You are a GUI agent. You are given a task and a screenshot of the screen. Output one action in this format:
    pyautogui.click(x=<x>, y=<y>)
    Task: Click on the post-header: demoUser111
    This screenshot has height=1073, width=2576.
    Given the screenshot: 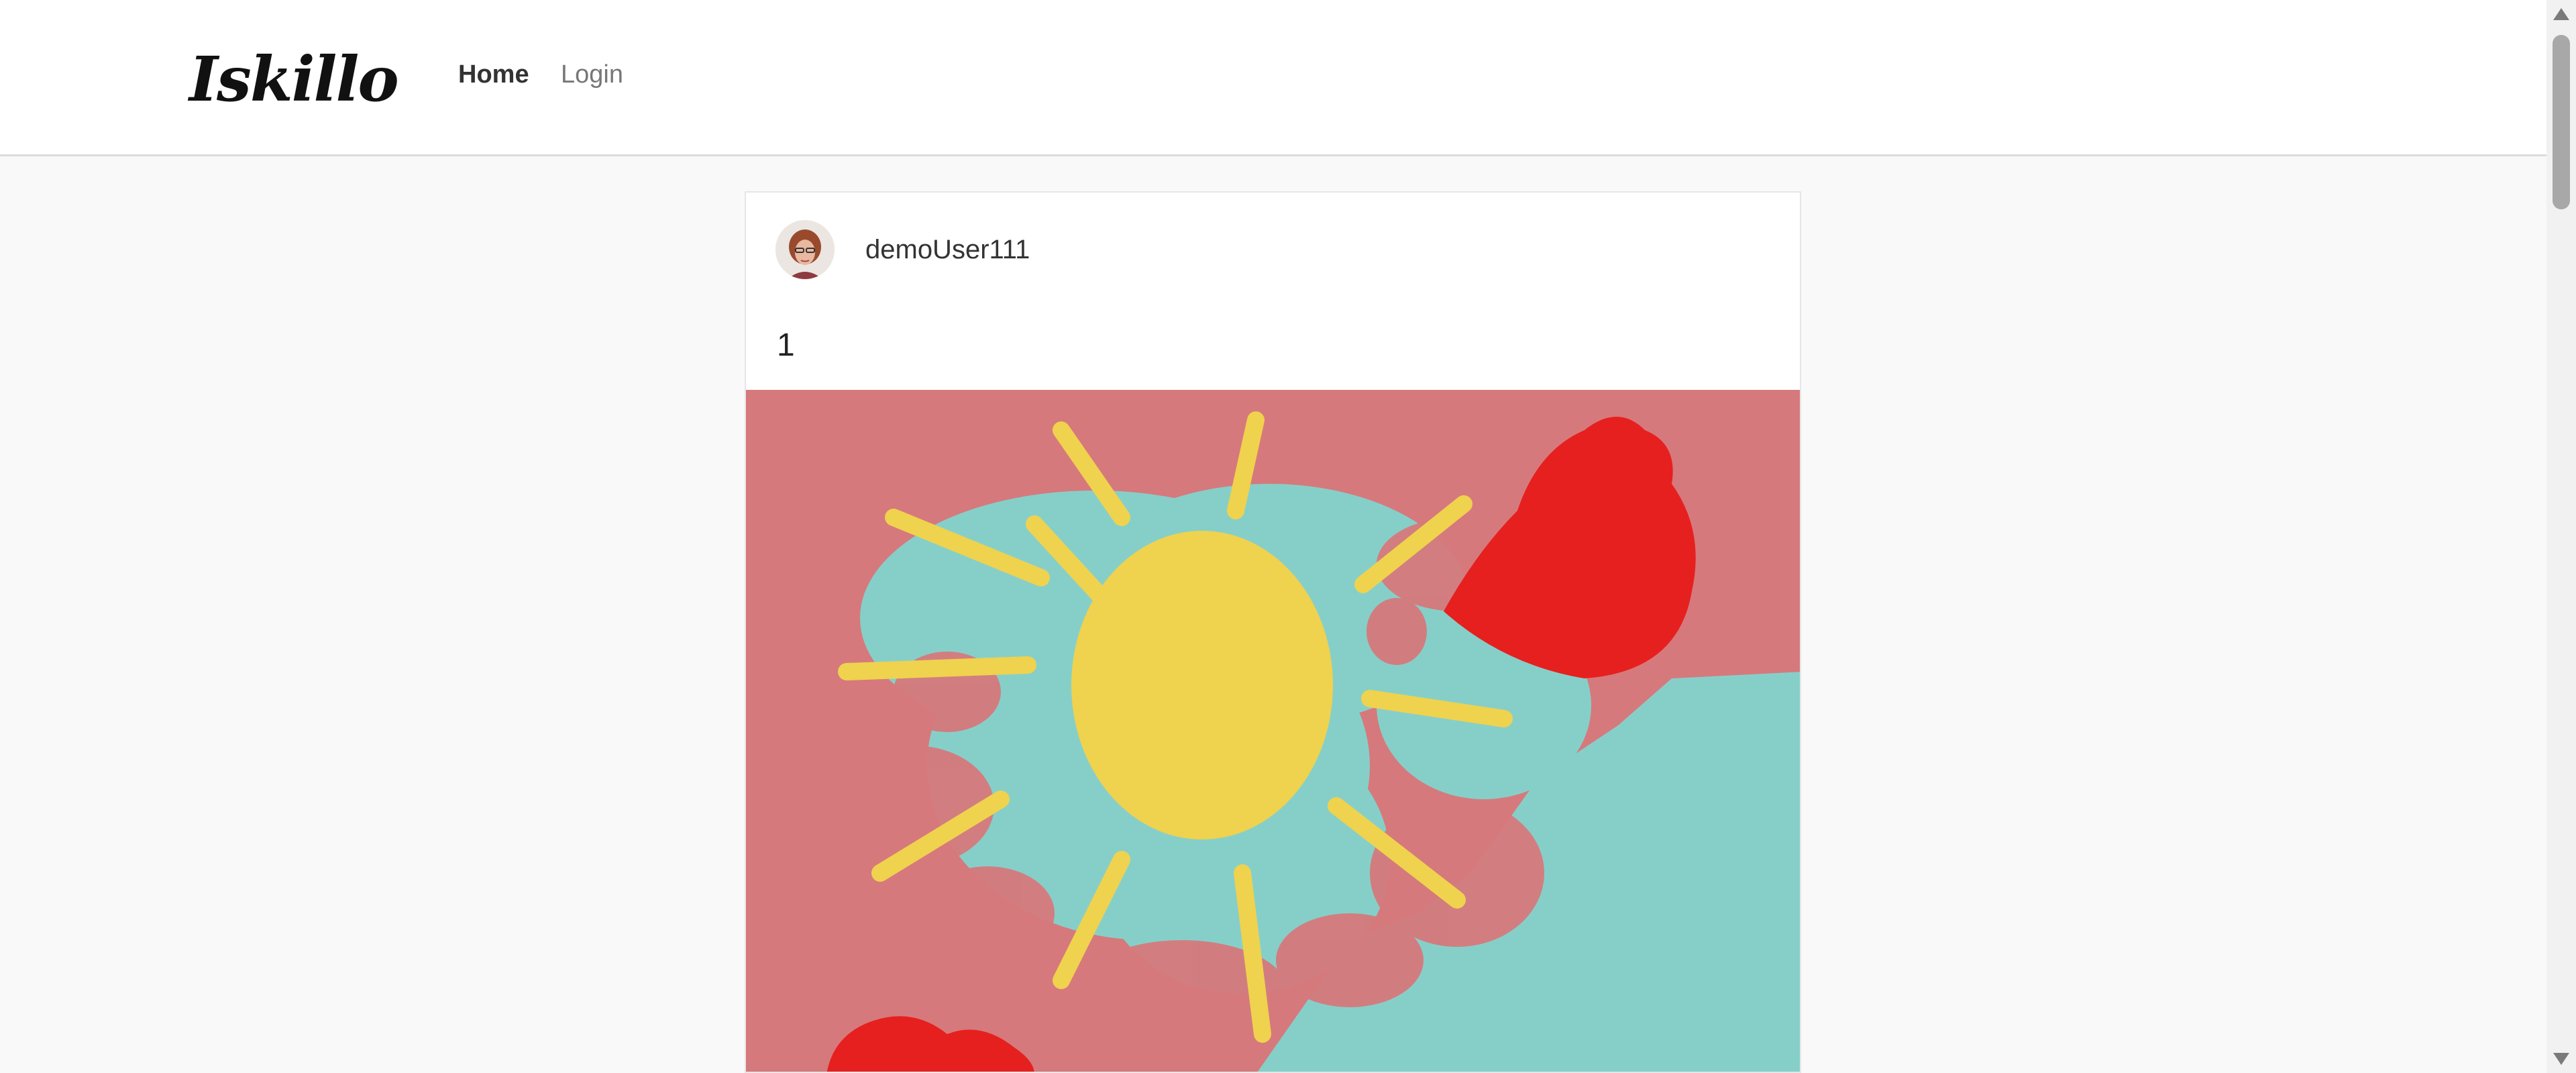 What is the action you would take?
    pyautogui.click(x=902, y=249)
    